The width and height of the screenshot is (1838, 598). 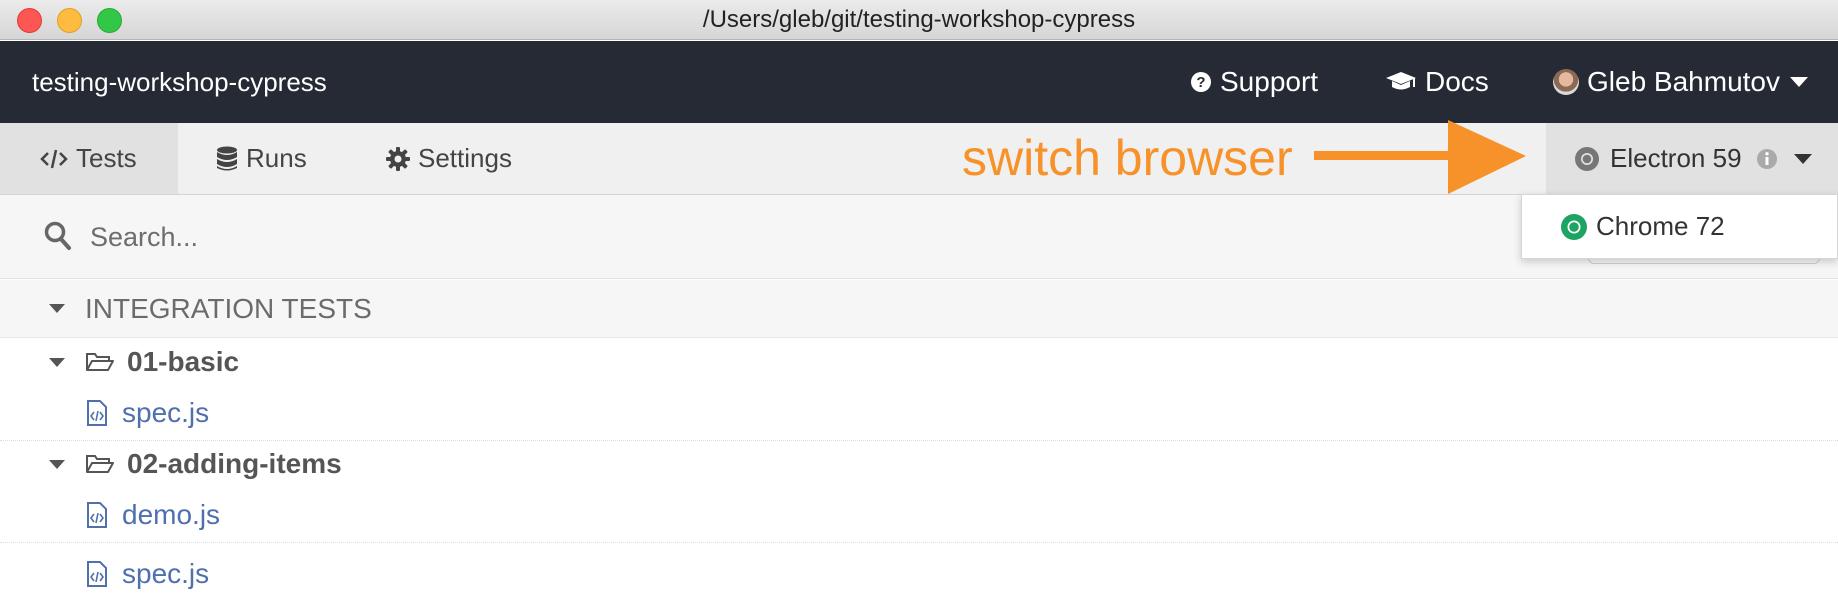 What do you see at coordinates (465, 158) in the screenshot?
I see `tab-settings-label: Settings` at bounding box center [465, 158].